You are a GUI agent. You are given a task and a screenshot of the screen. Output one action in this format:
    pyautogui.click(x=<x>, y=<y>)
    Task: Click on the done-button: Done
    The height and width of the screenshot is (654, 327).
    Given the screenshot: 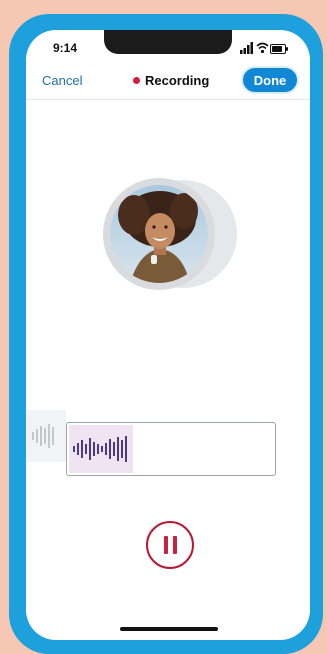 What is the action you would take?
    pyautogui.click(x=270, y=80)
    